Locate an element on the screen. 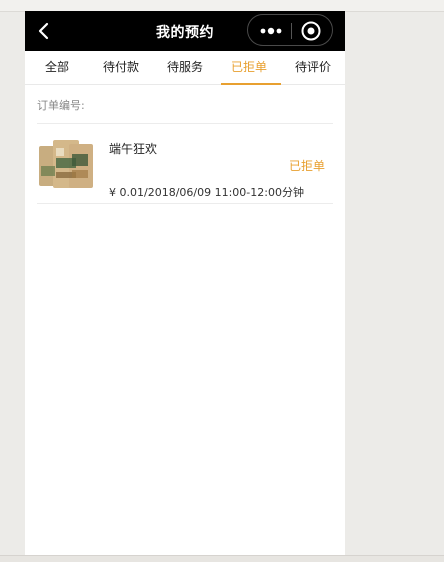 The image size is (444, 562). status-badge: 已拒单 is located at coordinates (306, 166).